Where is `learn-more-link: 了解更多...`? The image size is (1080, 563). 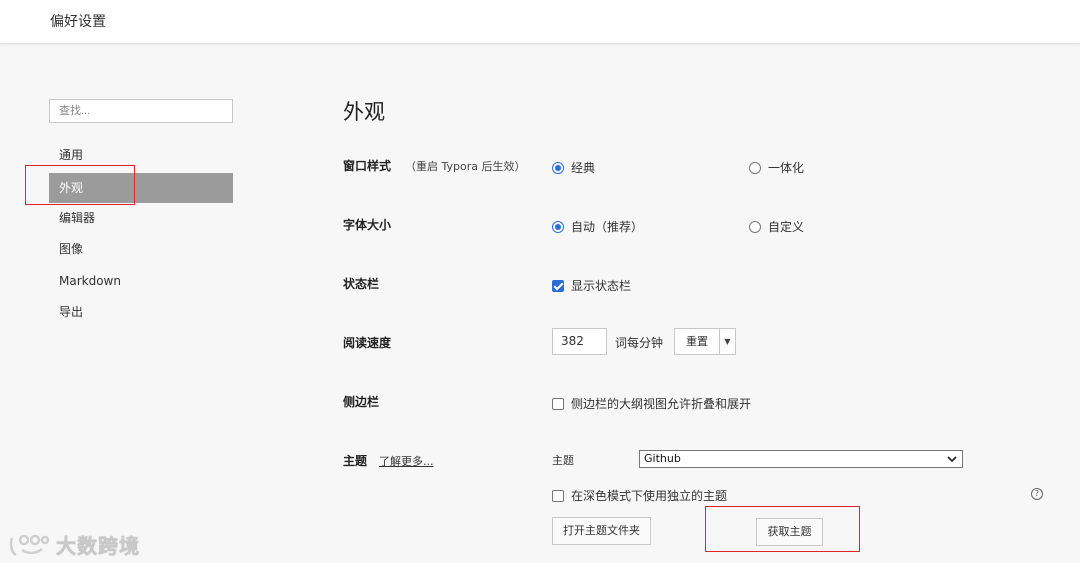
learn-more-link: 了解更多... is located at coordinates (406, 461).